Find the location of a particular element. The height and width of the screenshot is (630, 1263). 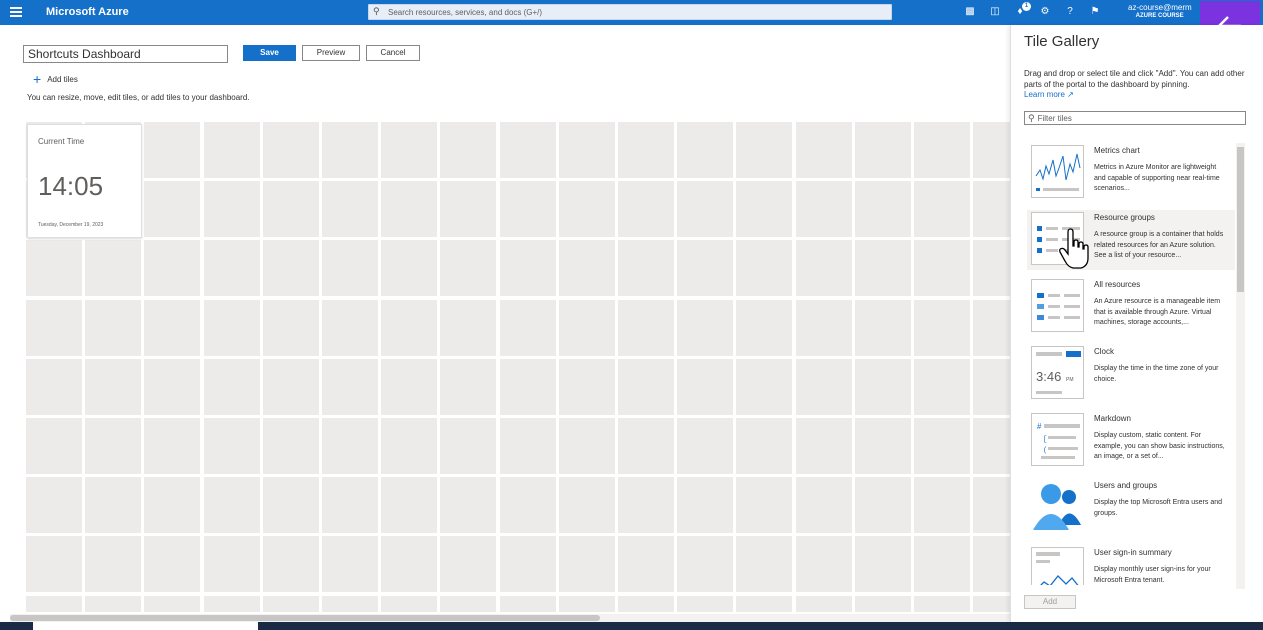

horizontal-scrollbar is located at coordinates (510, 618).